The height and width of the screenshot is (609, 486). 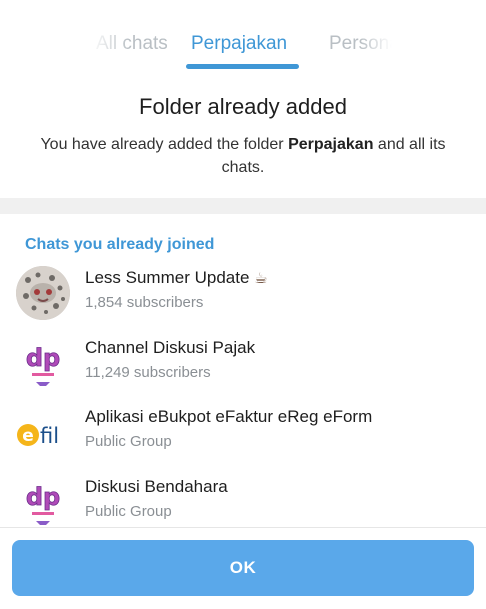 What do you see at coordinates (164, 144) in the screenshot?
I see `desc-text-before: You have already added the folder` at bounding box center [164, 144].